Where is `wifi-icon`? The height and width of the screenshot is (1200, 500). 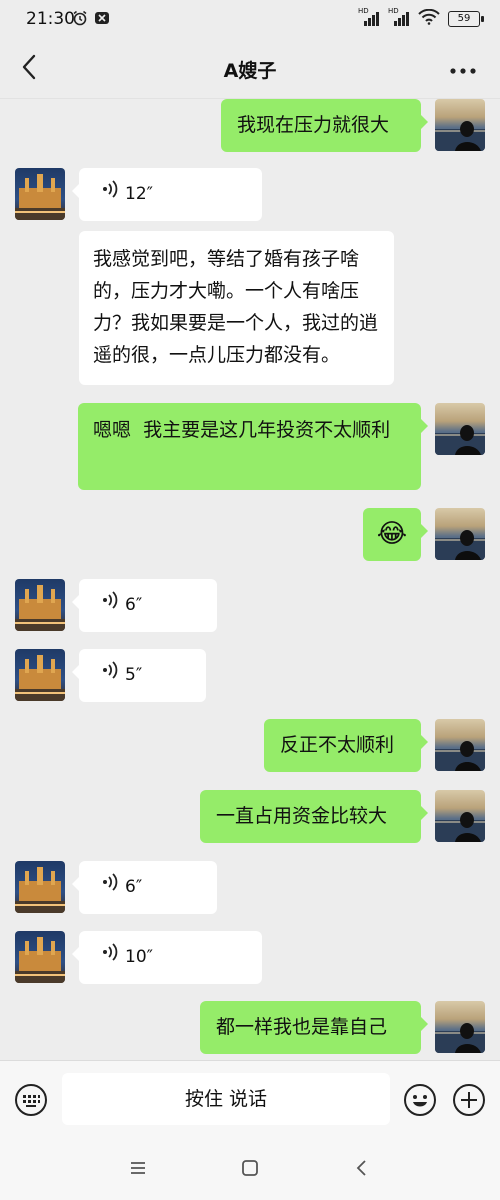 wifi-icon is located at coordinates (429, 18).